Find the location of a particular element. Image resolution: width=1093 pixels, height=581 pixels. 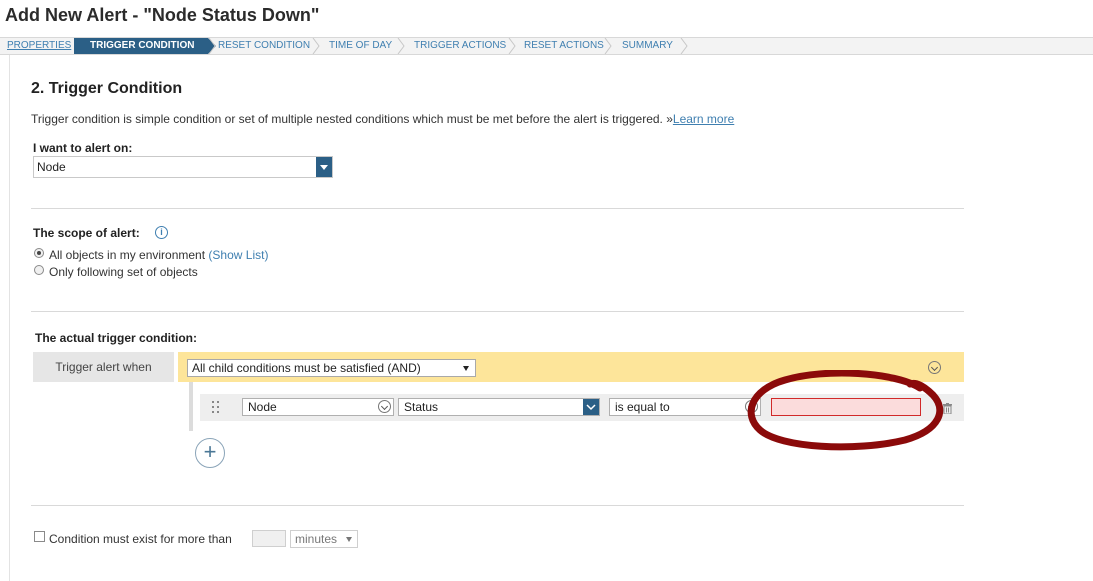

info-icon: i is located at coordinates (161, 232).